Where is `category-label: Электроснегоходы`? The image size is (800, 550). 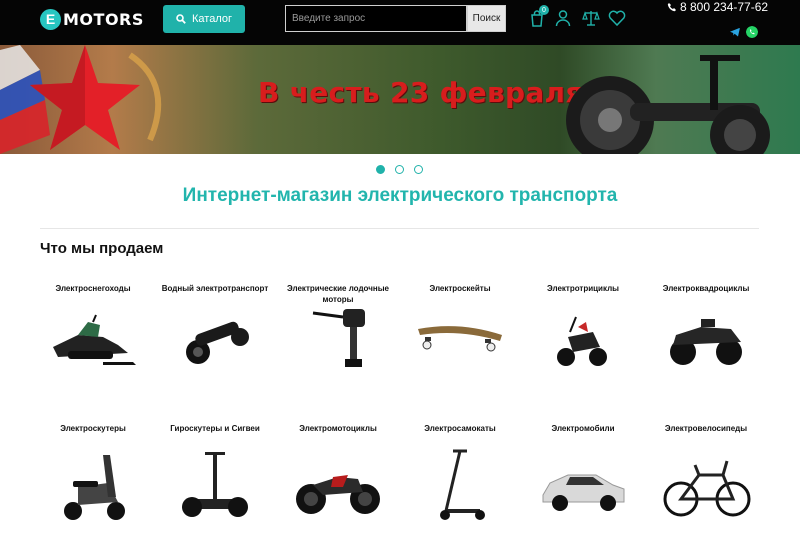
category-label: Электроснегоходы is located at coordinates (93, 288).